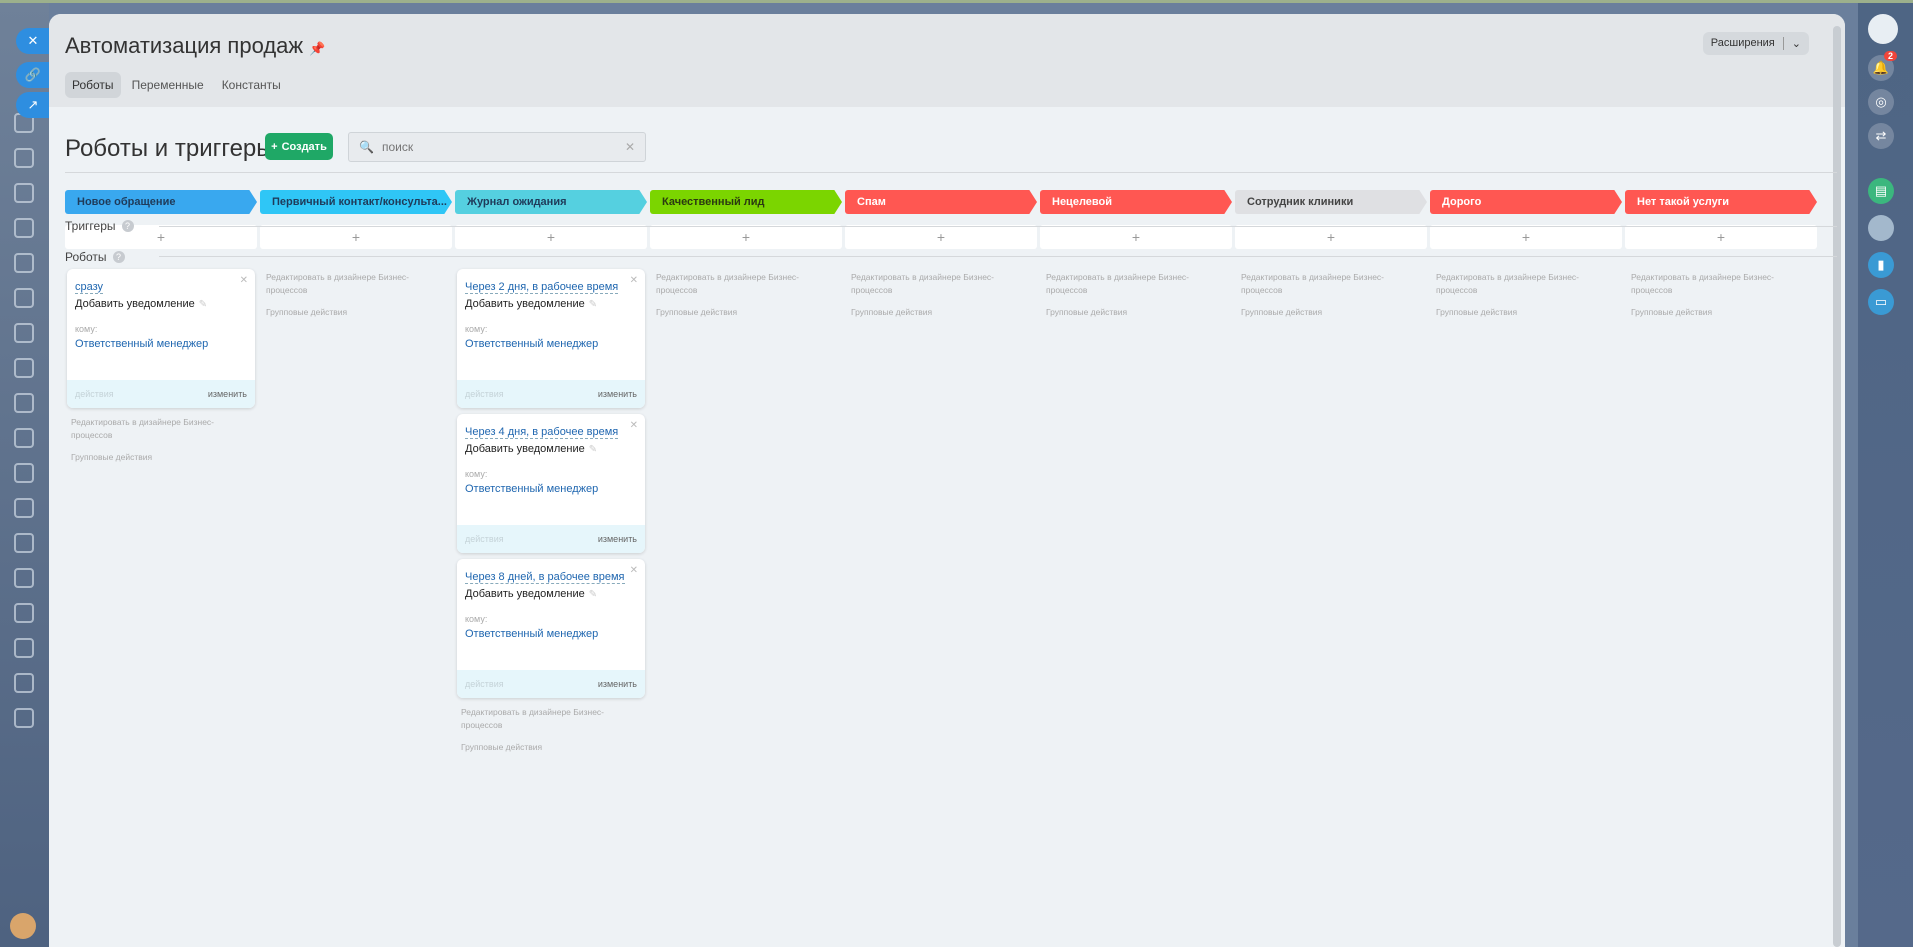  What do you see at coordinates (1331, 202) in the screenshot?
I see `stage-header: Сотрудник клиники` at bounding box center [1331, 202].